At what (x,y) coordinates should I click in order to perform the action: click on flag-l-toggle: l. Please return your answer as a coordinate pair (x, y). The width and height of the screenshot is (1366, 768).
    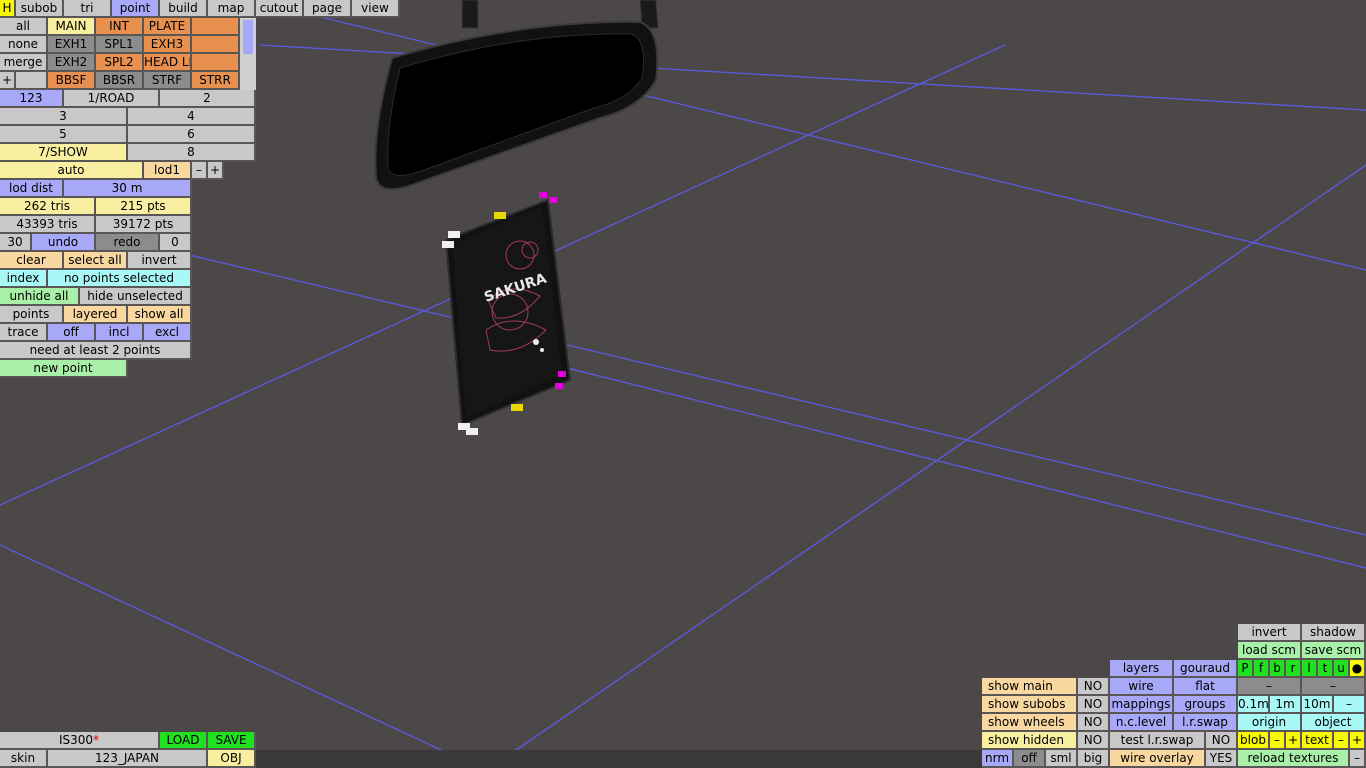
    Looking at the image, I should click on (1310, 669).